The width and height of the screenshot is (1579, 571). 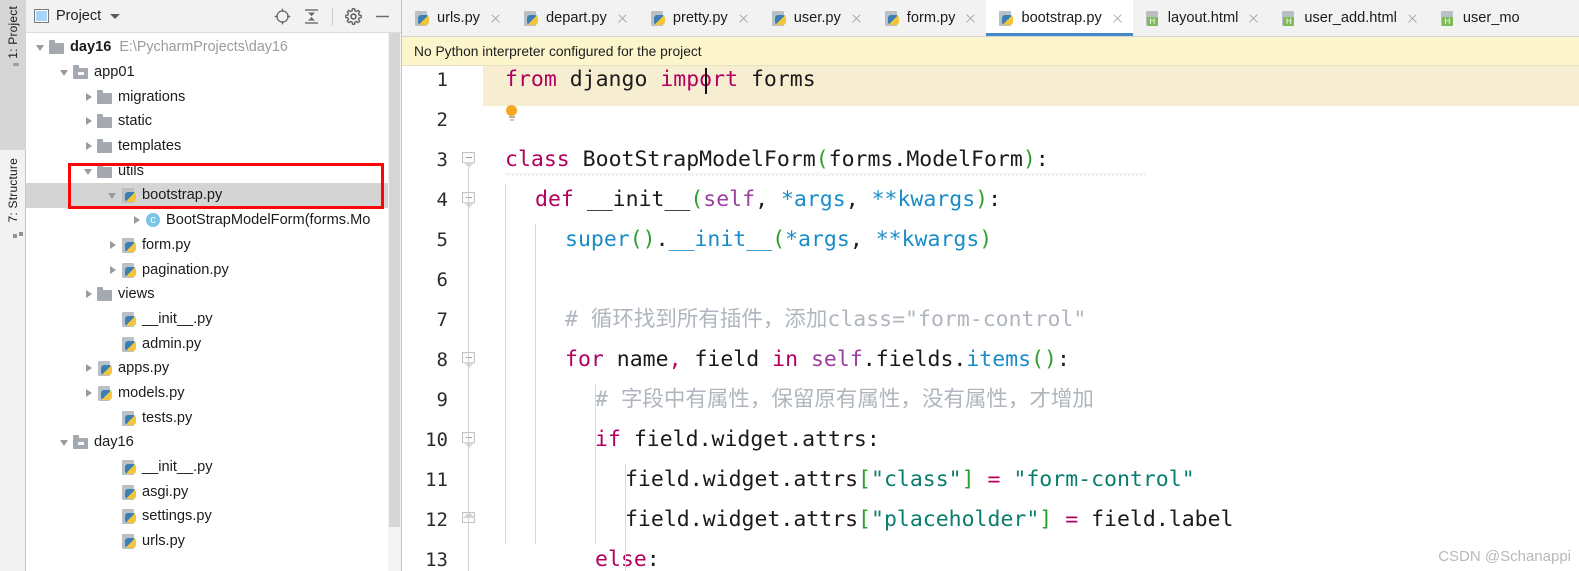 I want to click on code-token: ., so click(x=787, y=479).